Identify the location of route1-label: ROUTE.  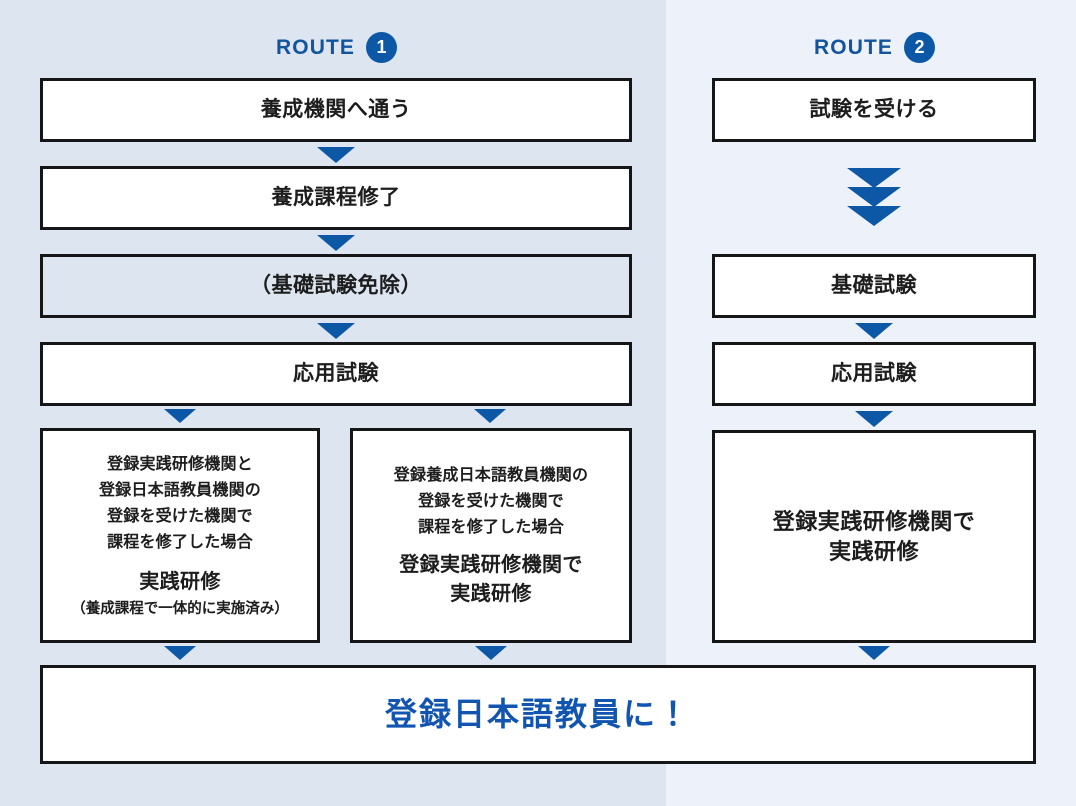
(315, 47).